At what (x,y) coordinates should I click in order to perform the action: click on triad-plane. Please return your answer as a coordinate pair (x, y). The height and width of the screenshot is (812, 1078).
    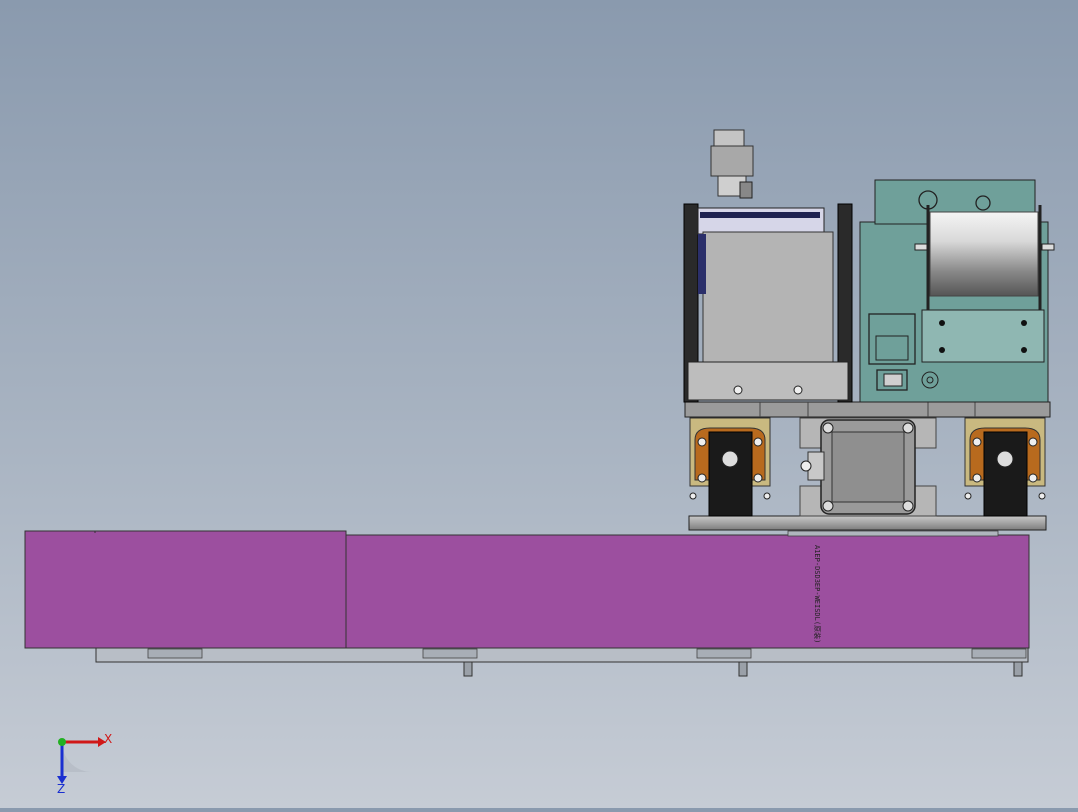
    Looking at the image, I should click on (77, 757).